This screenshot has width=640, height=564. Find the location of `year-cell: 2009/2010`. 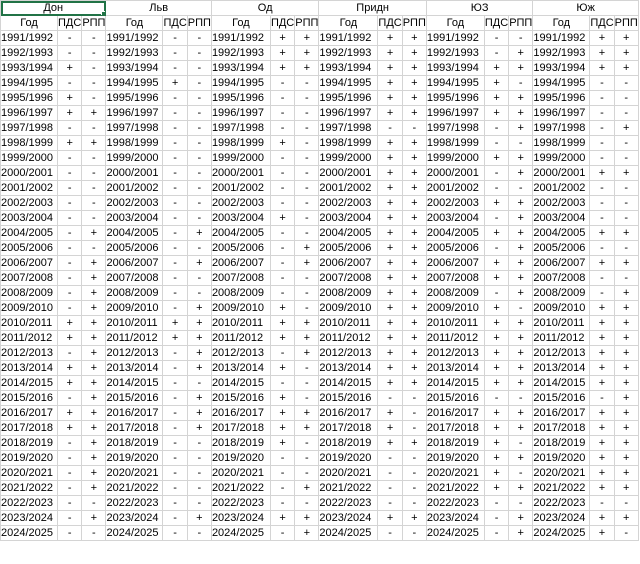

year-cell: 2009/2010 is located at coordinates (455, 308).